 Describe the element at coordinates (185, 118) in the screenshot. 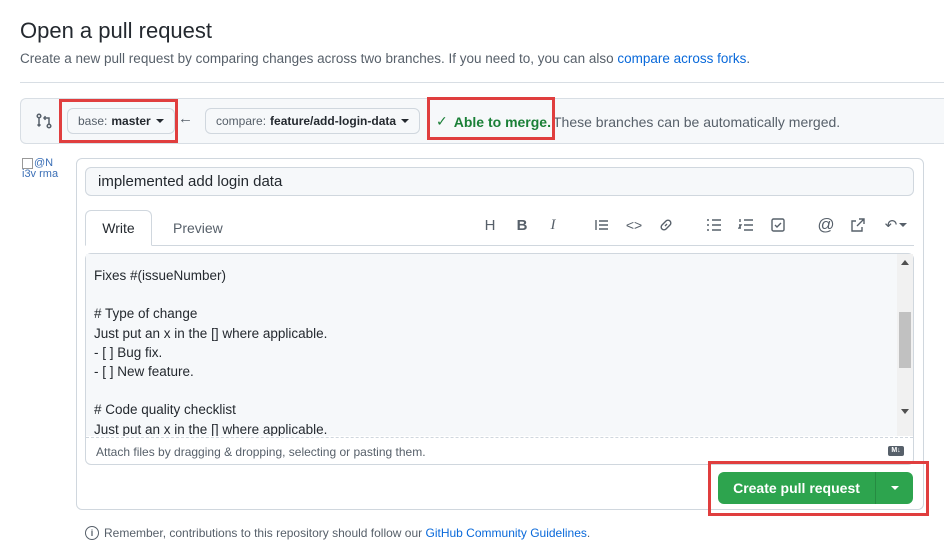

I see `arrow-left-icon: ←` at that location.